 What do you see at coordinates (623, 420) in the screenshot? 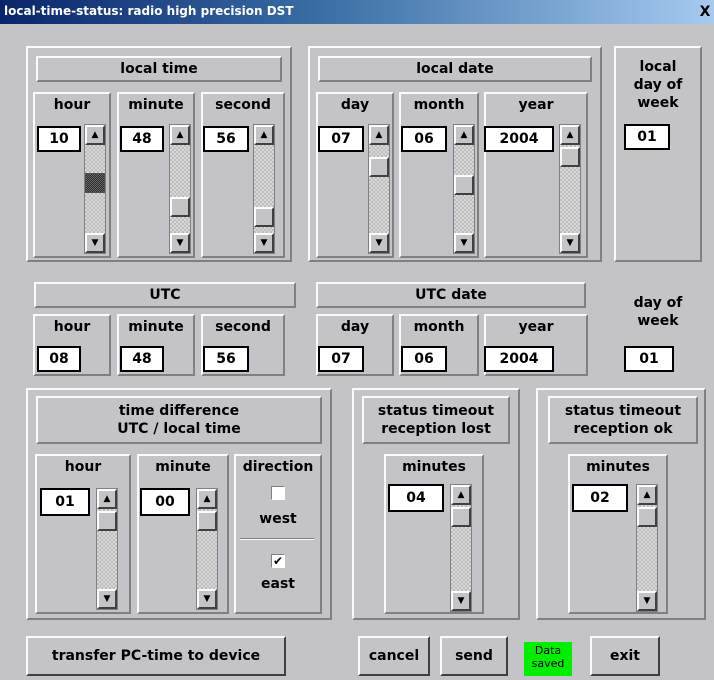
I see `timeout-ok-header: status timeout reception ok` at bounding box center [623, 420].